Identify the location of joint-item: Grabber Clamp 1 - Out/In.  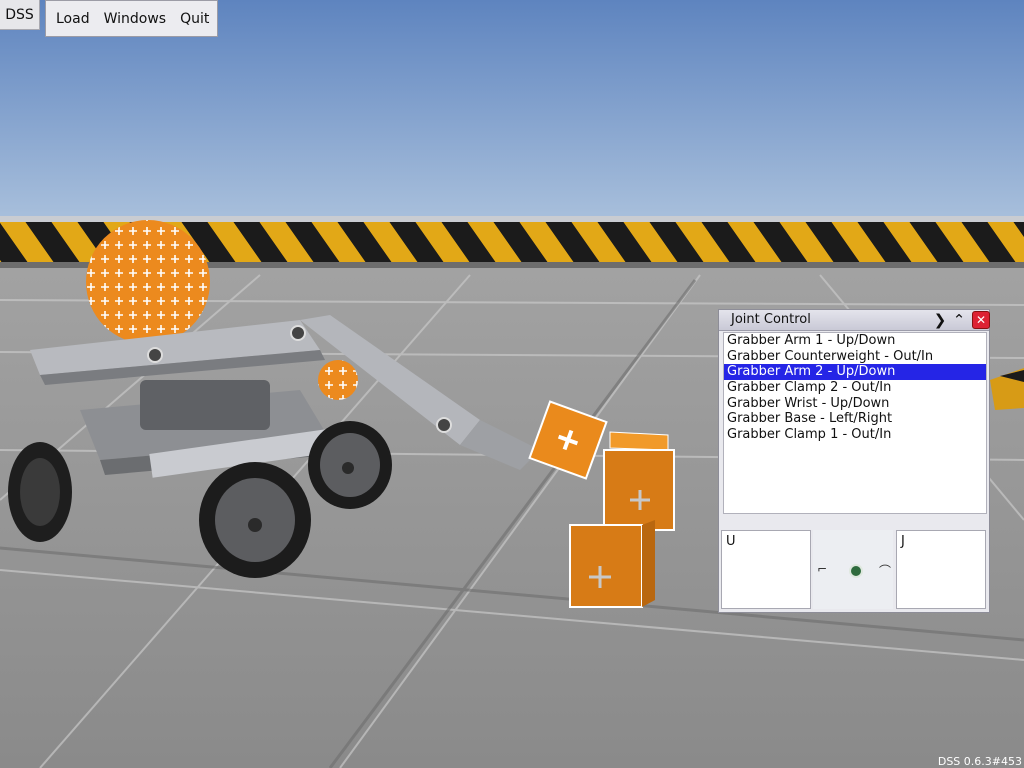
(855, 435).